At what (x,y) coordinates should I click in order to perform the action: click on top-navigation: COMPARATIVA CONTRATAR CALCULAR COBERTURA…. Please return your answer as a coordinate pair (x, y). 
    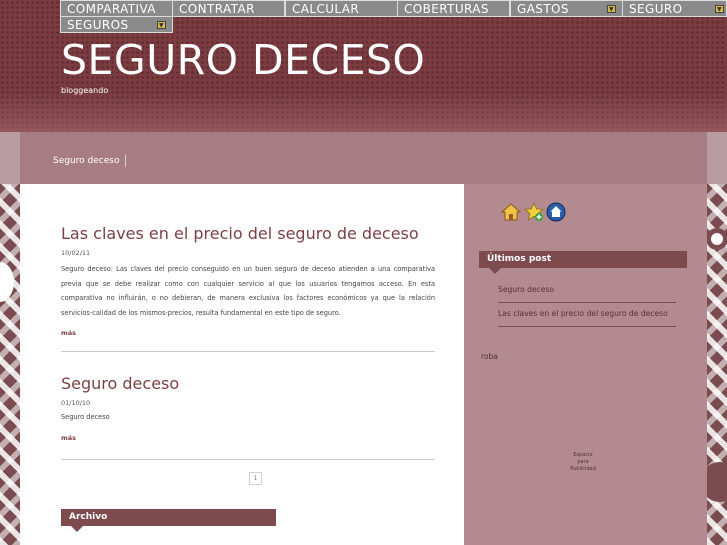
    Looking at the image, I should click on (393, 17).